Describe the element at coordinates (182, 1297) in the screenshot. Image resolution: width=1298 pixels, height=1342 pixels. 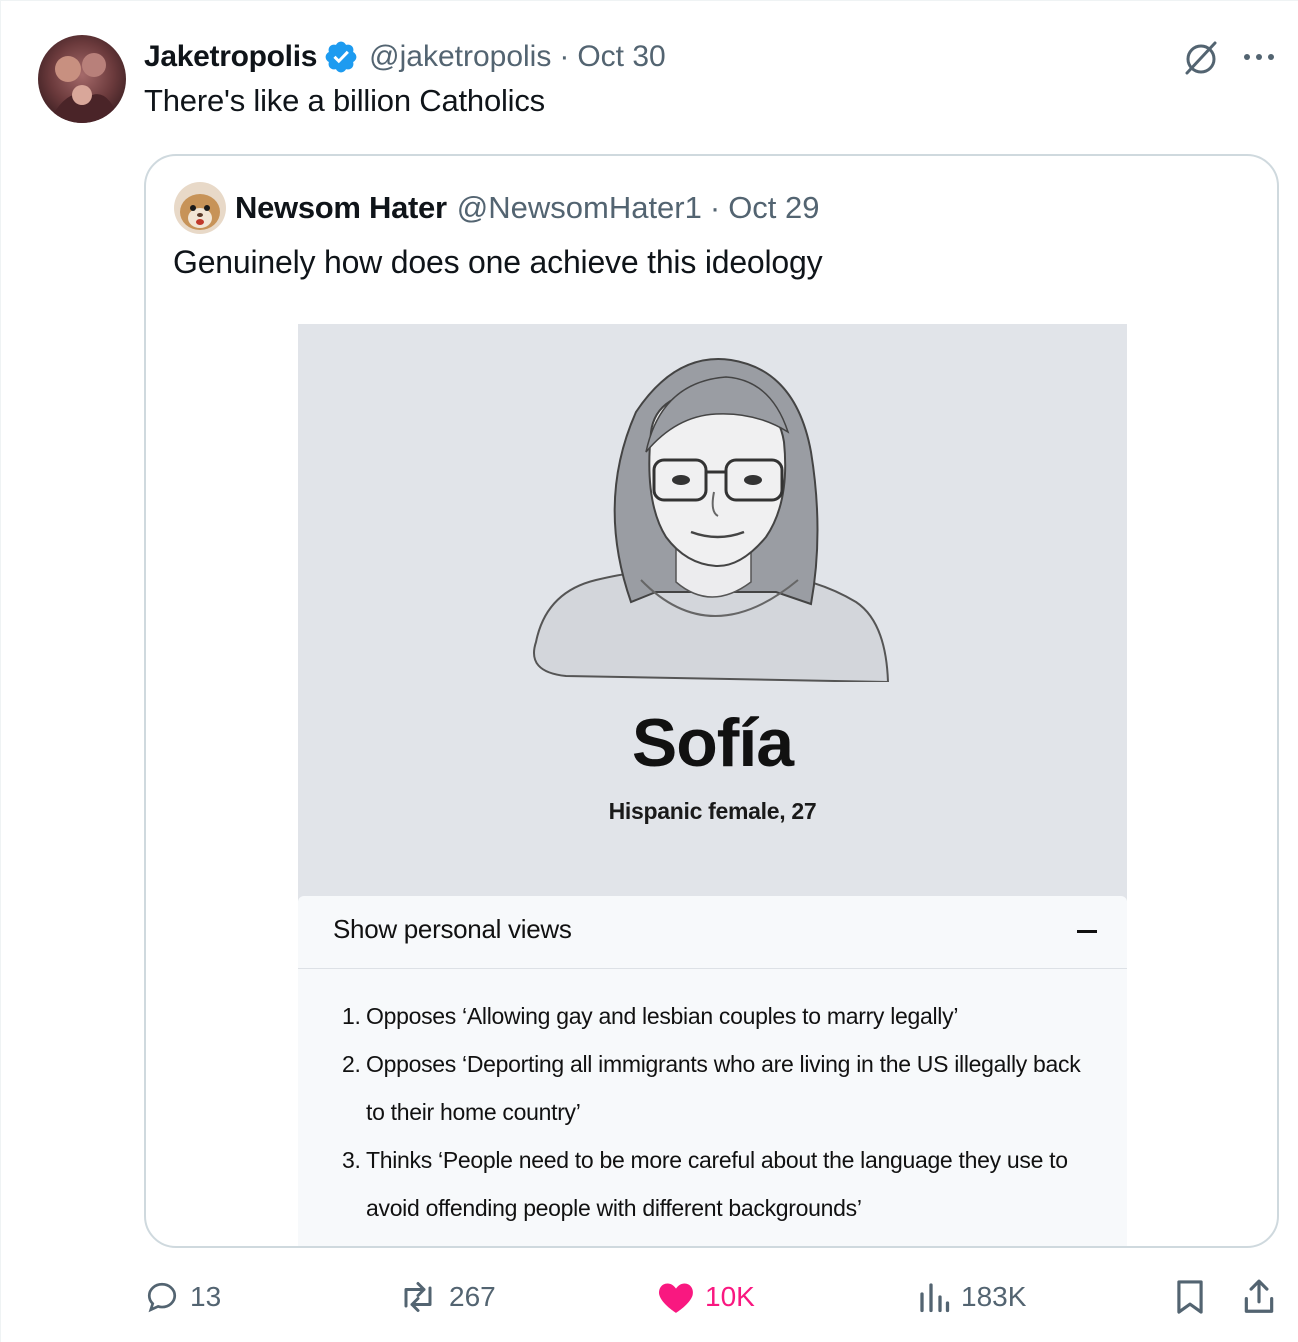
I see `reply-button: 13` at that location.